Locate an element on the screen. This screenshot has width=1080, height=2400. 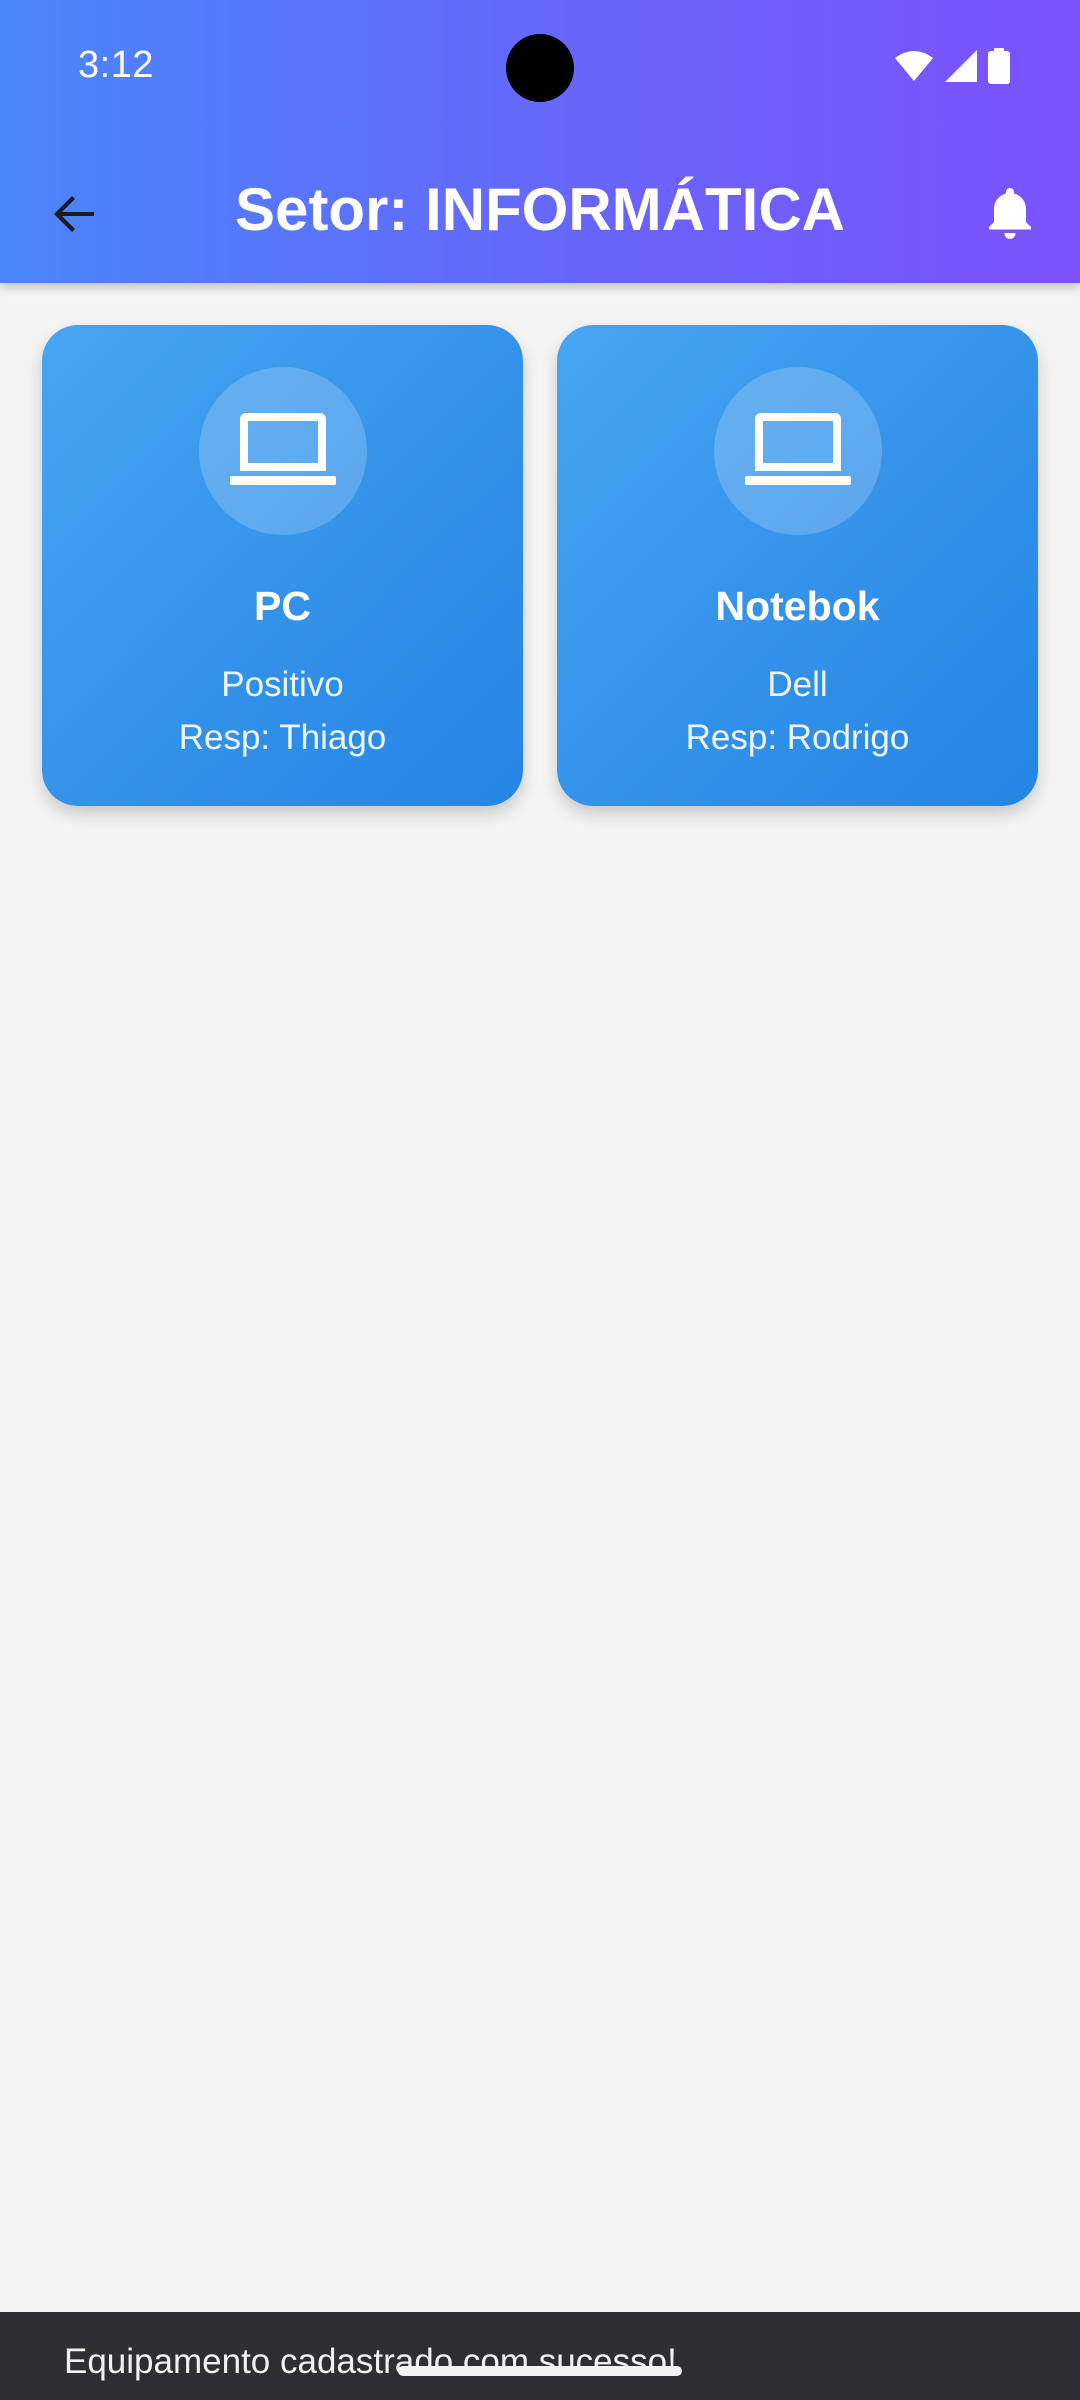
snackbar-message: Equipamento cadastrado com sucesso! is located at coordinates (370, 2361).